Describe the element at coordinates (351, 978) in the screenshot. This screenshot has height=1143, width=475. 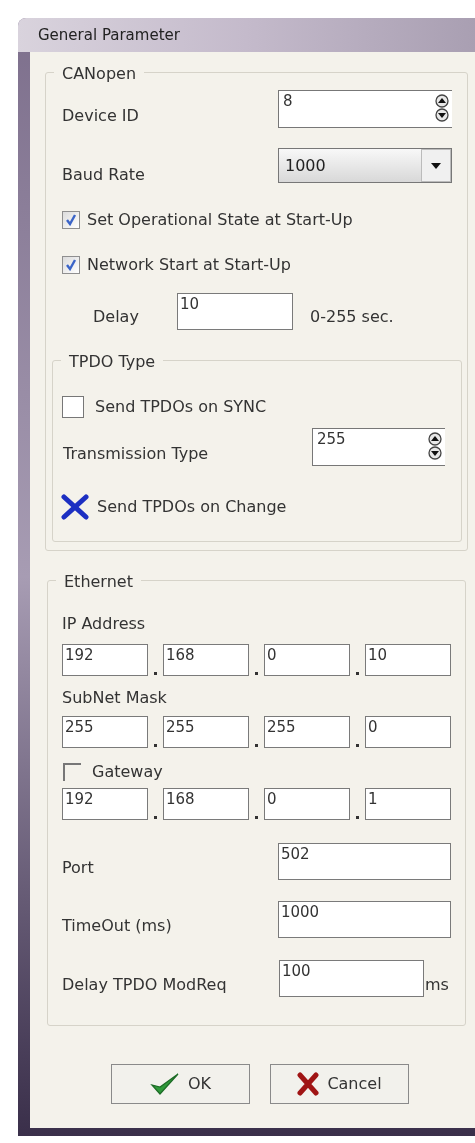
I see `text-field: 100` at that location.